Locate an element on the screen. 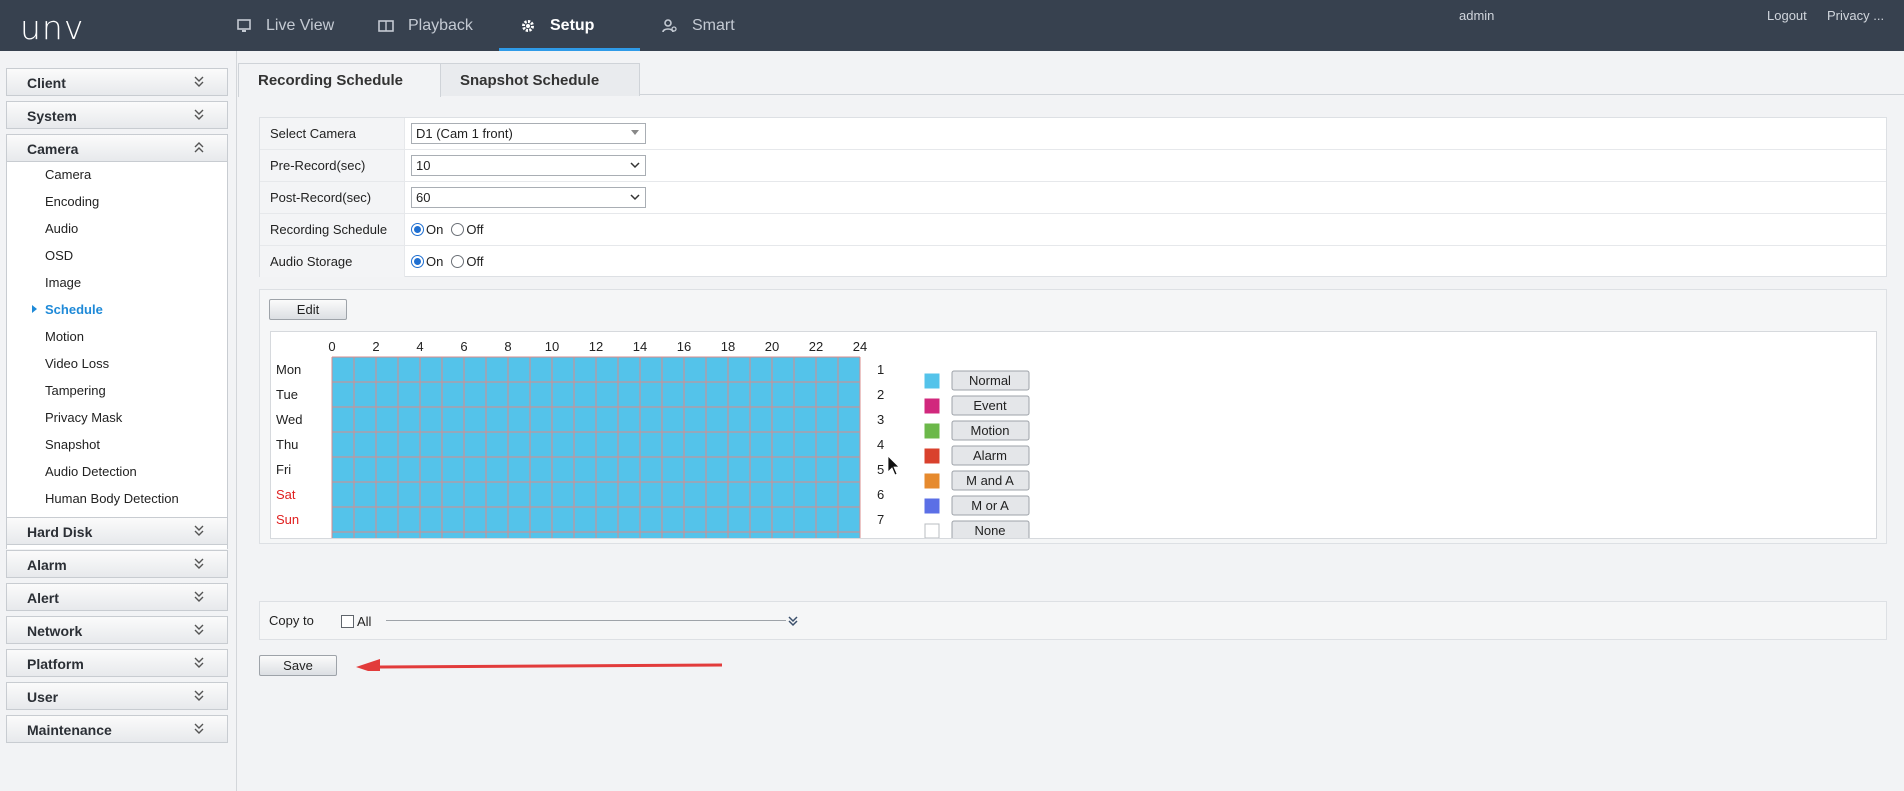  post-record-select: 60 is located at coordinates (528, 197).